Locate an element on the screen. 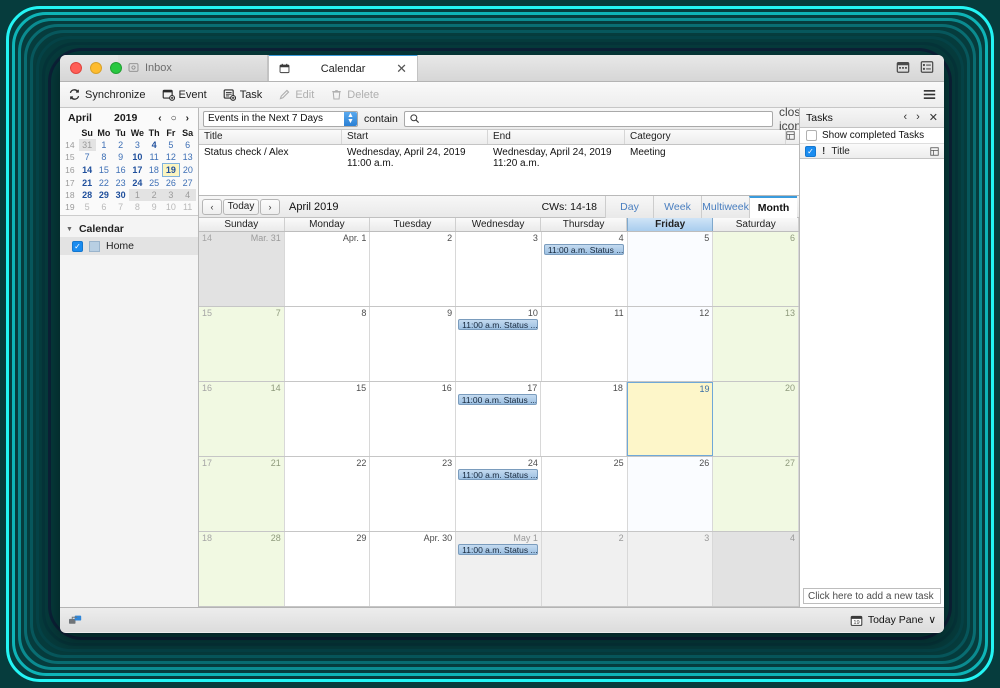 The image size is (1000, 688). tasks-column-header-title: Title is located at coordinates (840, 151).